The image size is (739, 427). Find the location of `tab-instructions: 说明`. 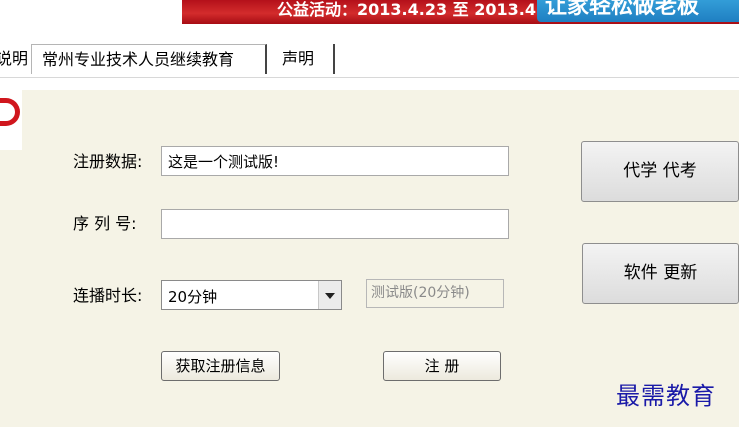

tab-instructions: 说明 is located at coordinates (14, 59).